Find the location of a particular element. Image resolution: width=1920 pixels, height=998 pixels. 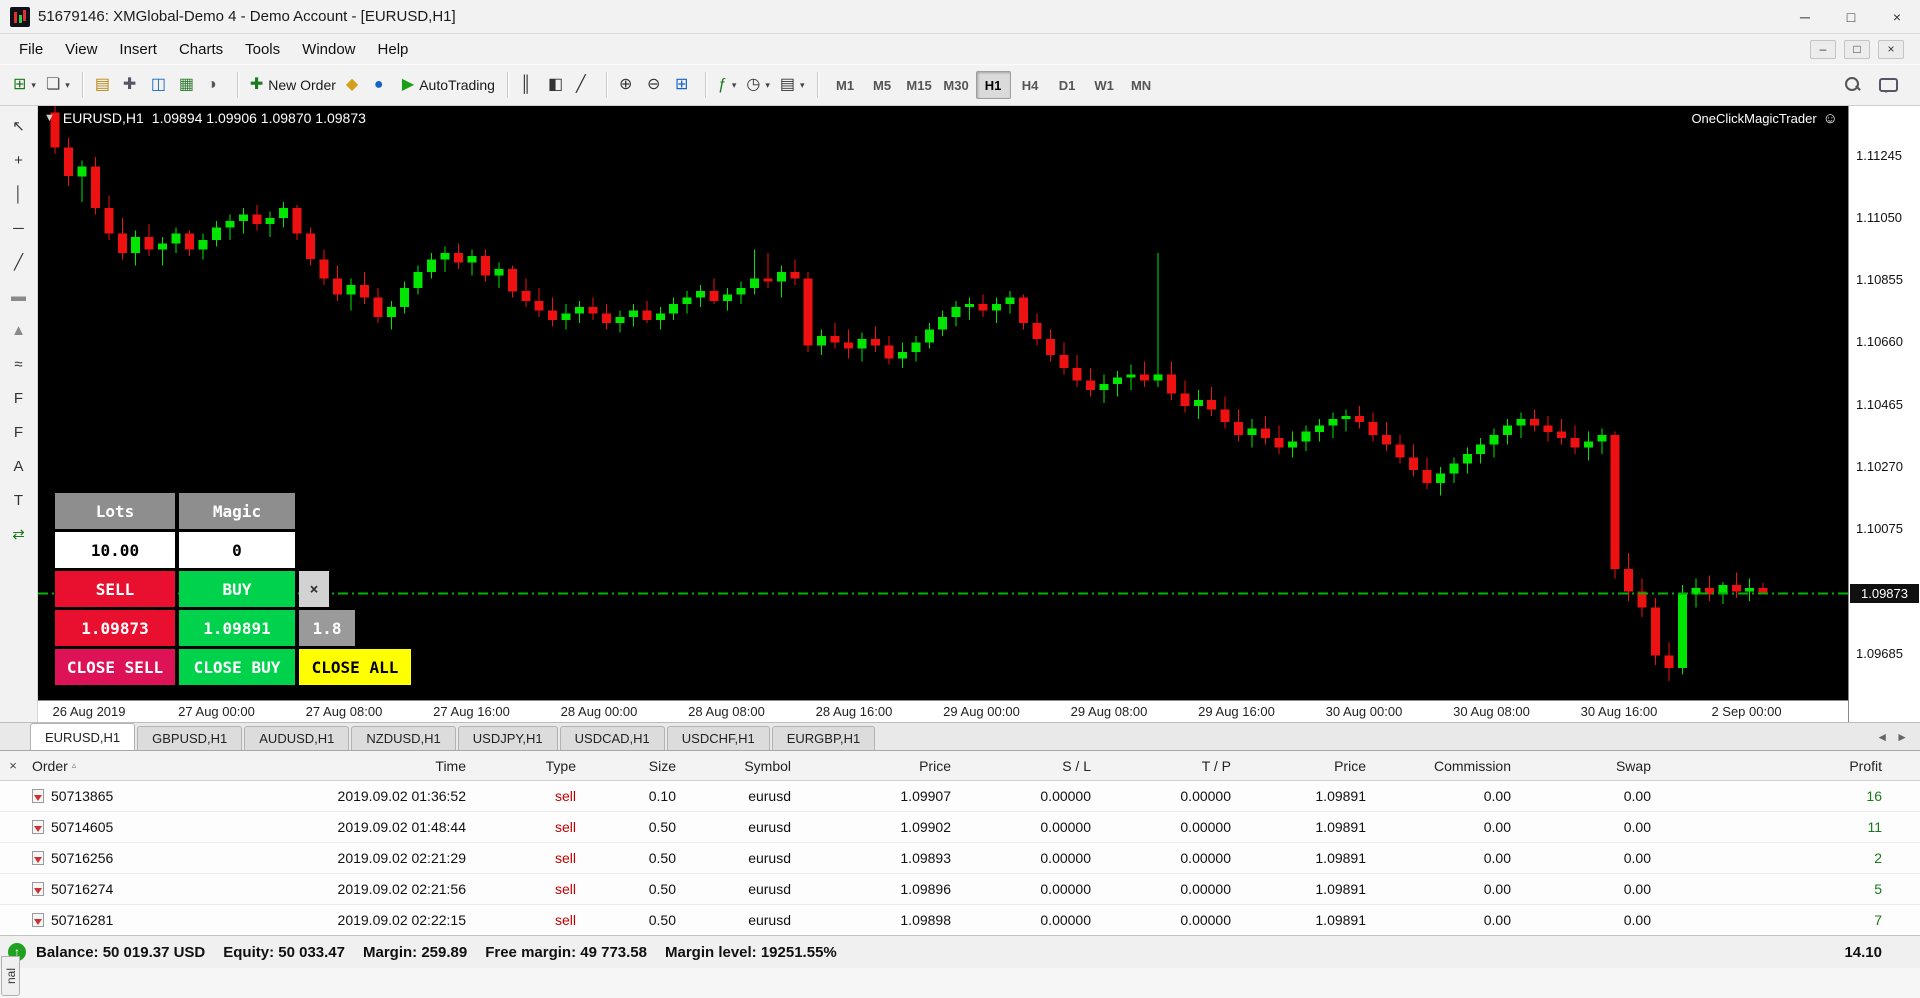

cursor-tool: ↖ is located at coordinates (19, 126).